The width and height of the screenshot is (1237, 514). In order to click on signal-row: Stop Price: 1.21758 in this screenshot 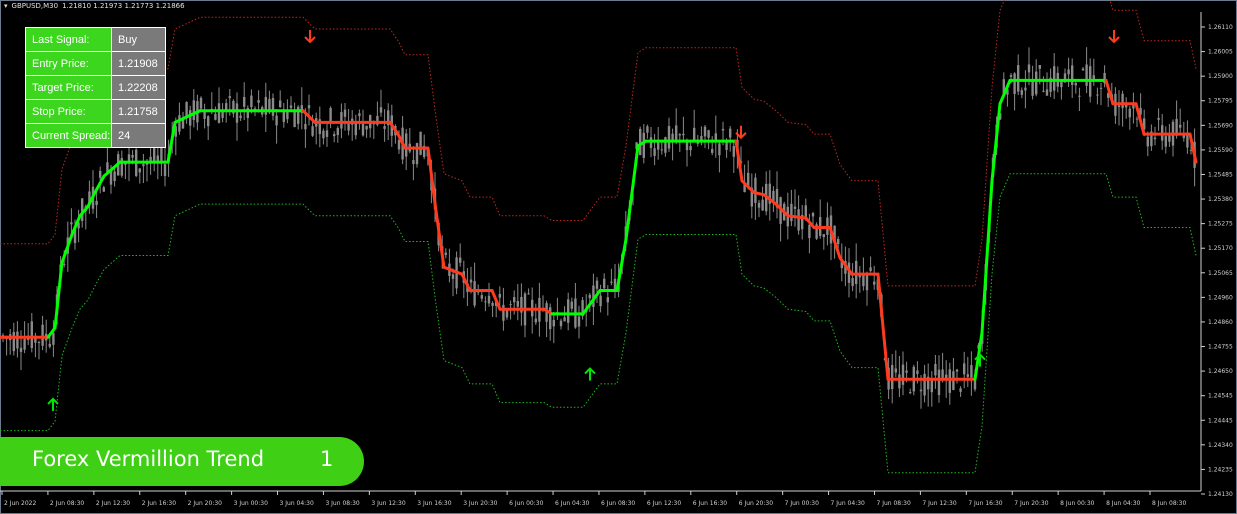, I will do `click(95, 111)`.